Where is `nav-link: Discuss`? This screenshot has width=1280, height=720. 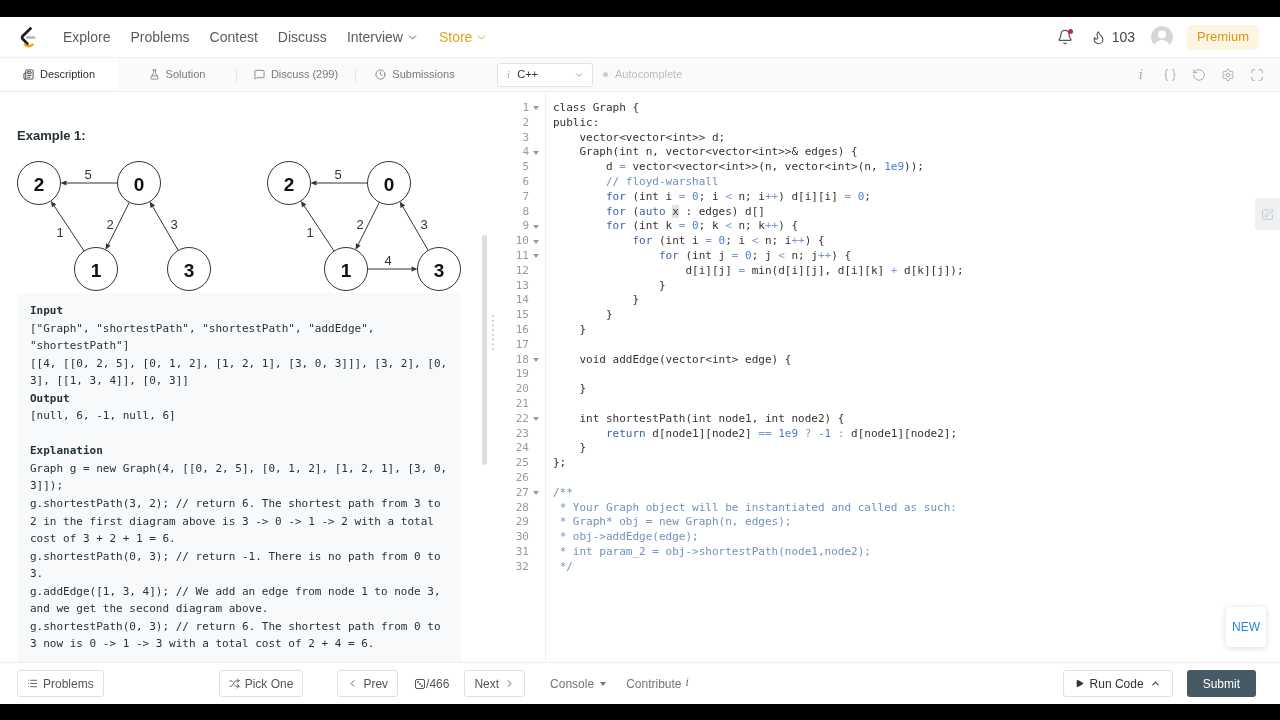
nav-link: Discuss is located at coordinates (302, 37).